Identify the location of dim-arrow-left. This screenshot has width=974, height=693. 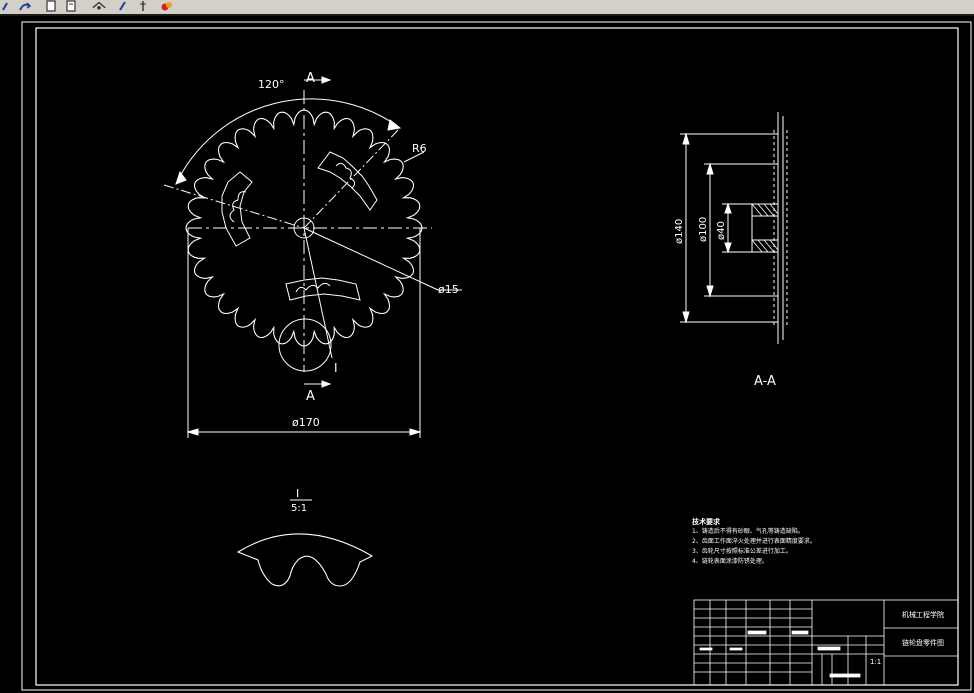
(192, 432).